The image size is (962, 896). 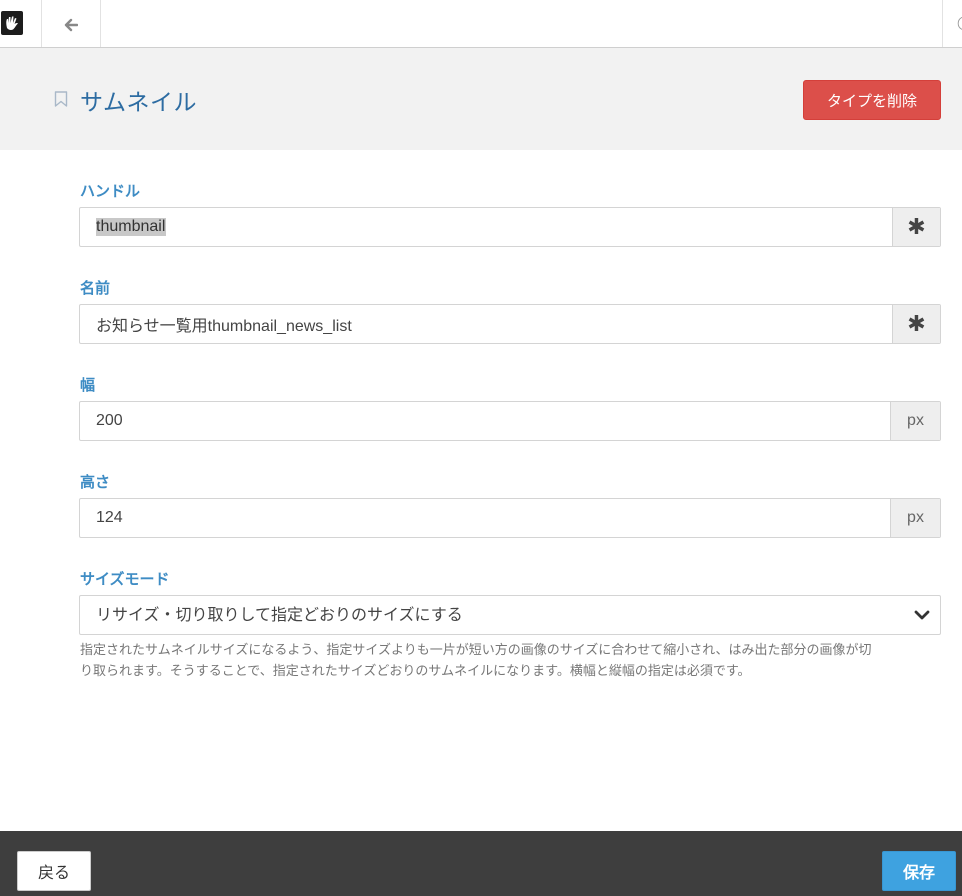 What do you see at coordinates (485, 518) in the screenshot?
I see `height-input` at bounding box center [485, 518].